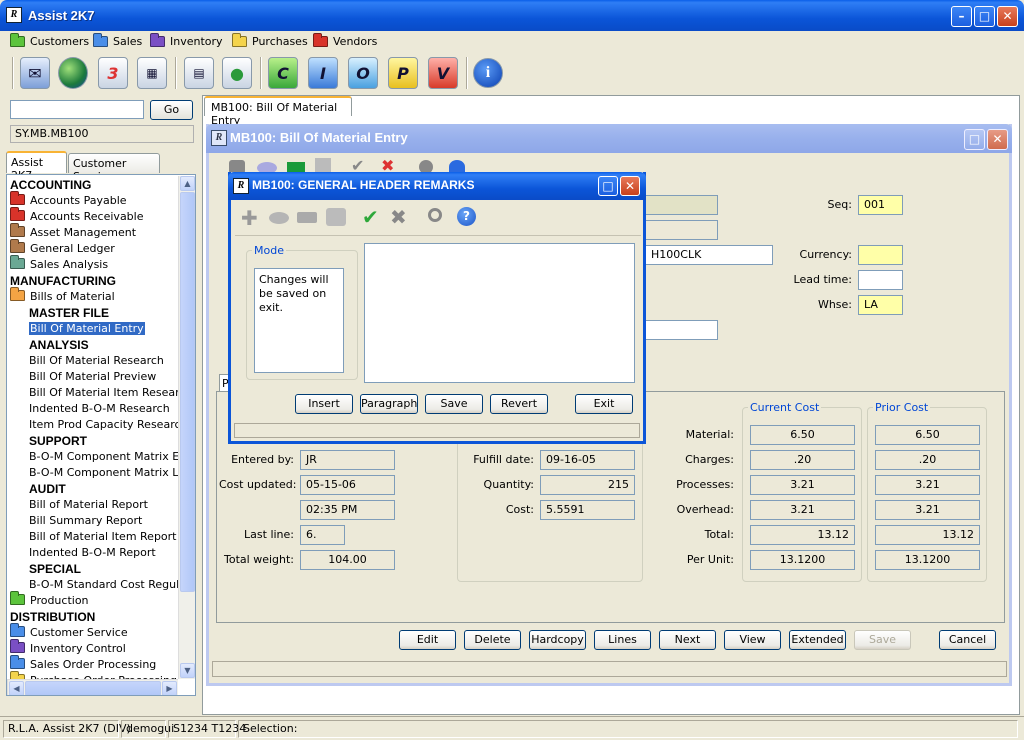  What do you see at coordinates (630, 186) in the screenshot?
I see `dialog-close-button: ✕` at bounding box center [630, 186].